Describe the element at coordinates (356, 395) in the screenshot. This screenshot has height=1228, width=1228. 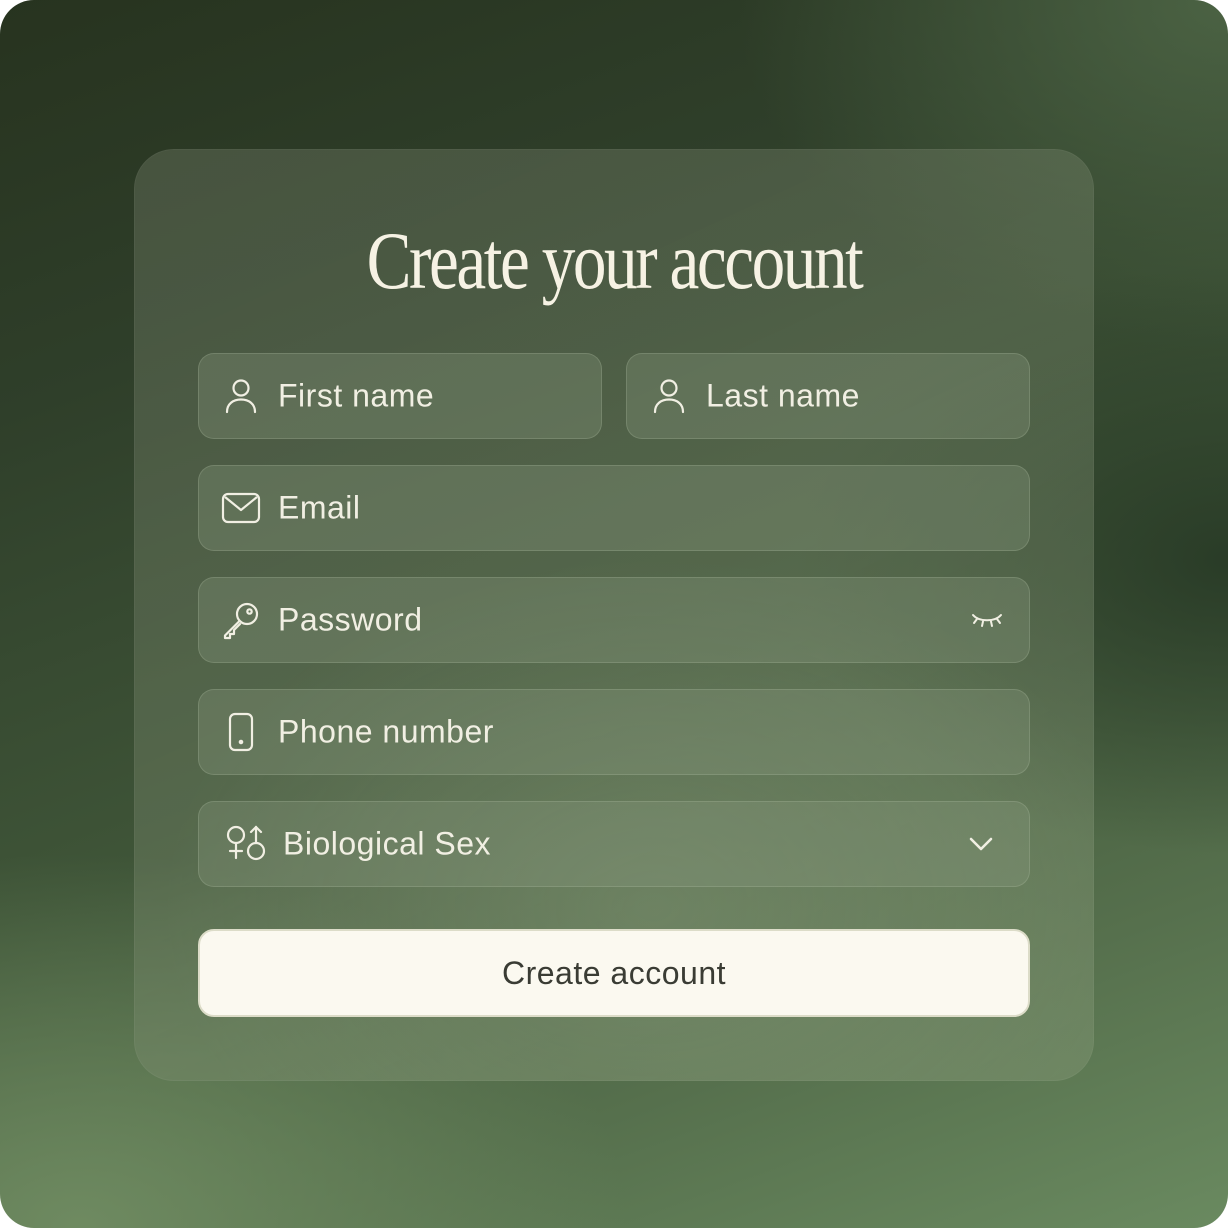
I see `first-name-placeholder: First name` at that location.